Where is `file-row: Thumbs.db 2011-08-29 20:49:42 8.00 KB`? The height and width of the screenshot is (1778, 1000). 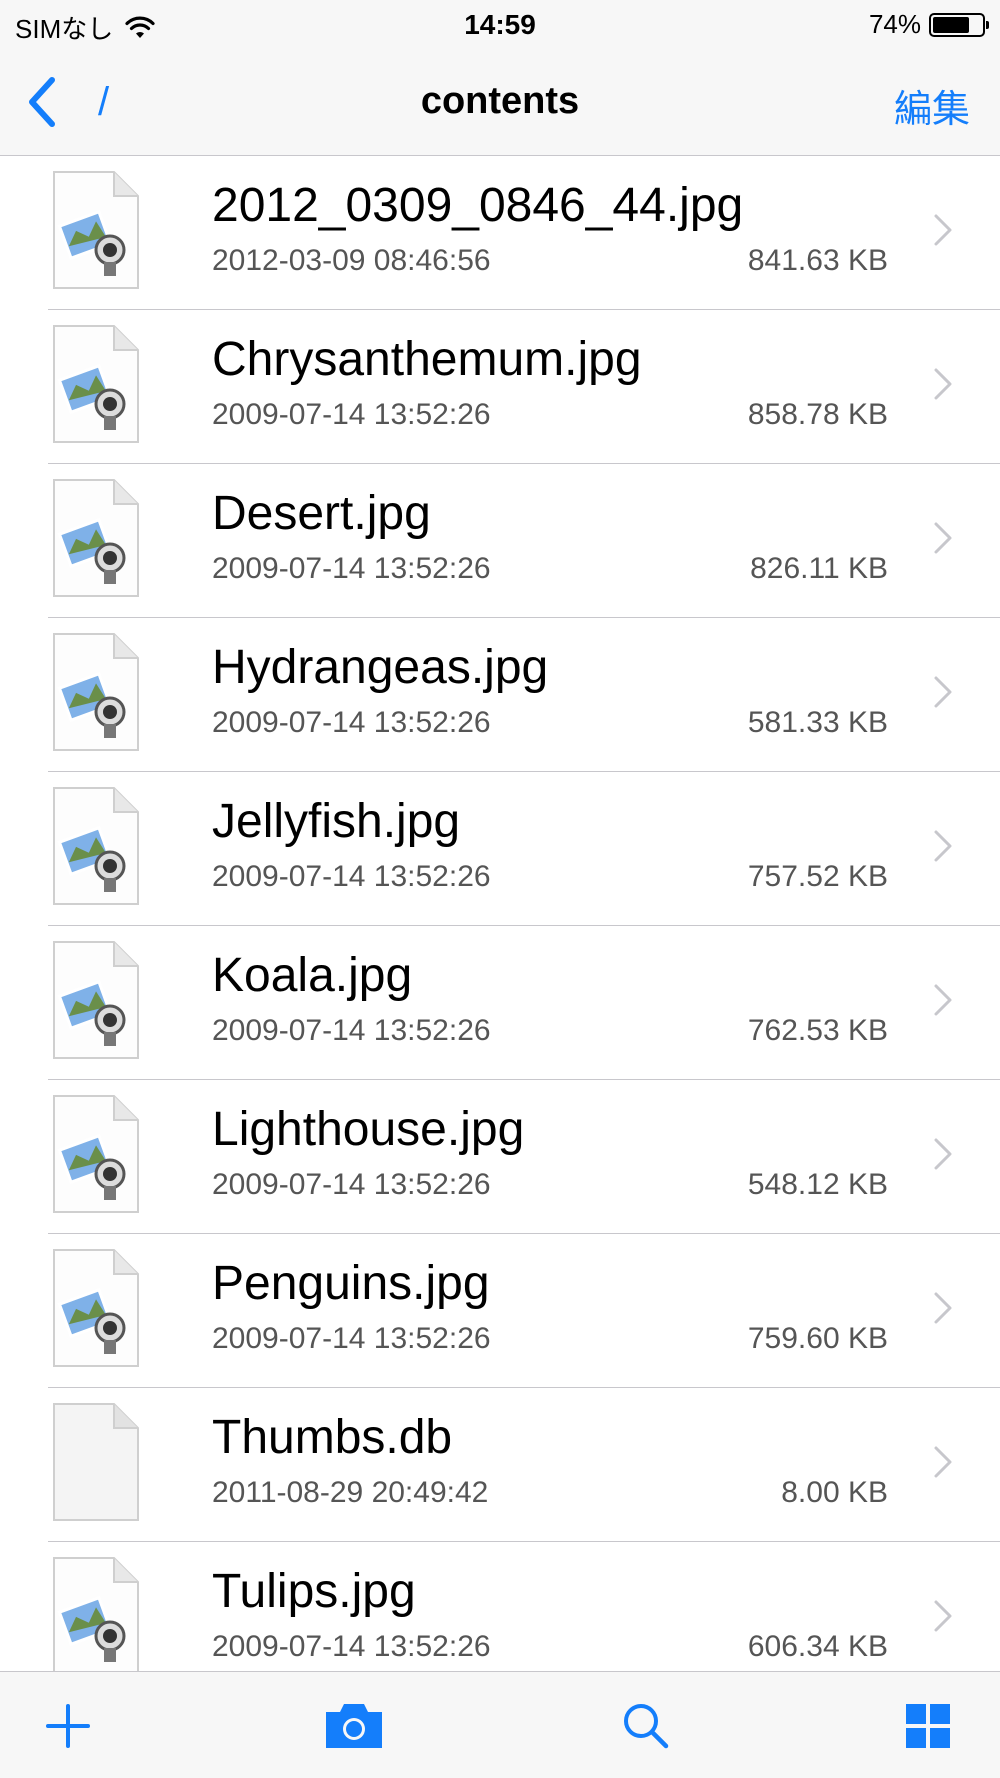
file-row: Thumbs.db 2011-08-29 20:49:42 8.00 KB is located at coordinates (500, 1465).